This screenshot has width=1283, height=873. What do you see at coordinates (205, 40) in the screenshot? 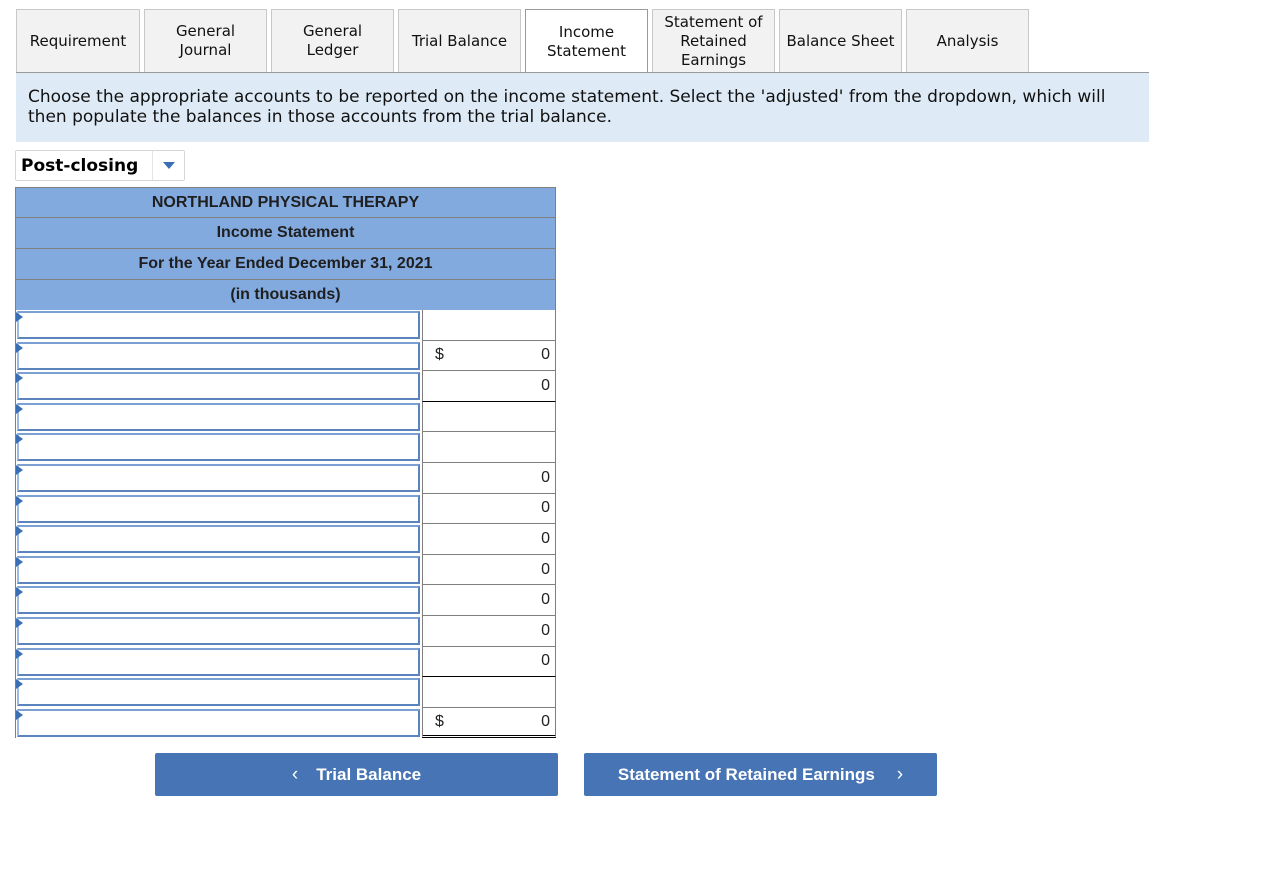
I see `tab-general-journal: General Journal` at bounding box center [205, 40].